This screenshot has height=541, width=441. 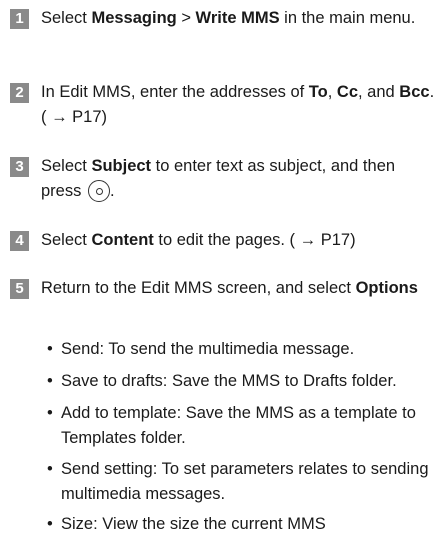 What do you see at coordinates (347, 92) in the screenshot?
I see `bold-term: Cc` at bounding box center [347, 92].